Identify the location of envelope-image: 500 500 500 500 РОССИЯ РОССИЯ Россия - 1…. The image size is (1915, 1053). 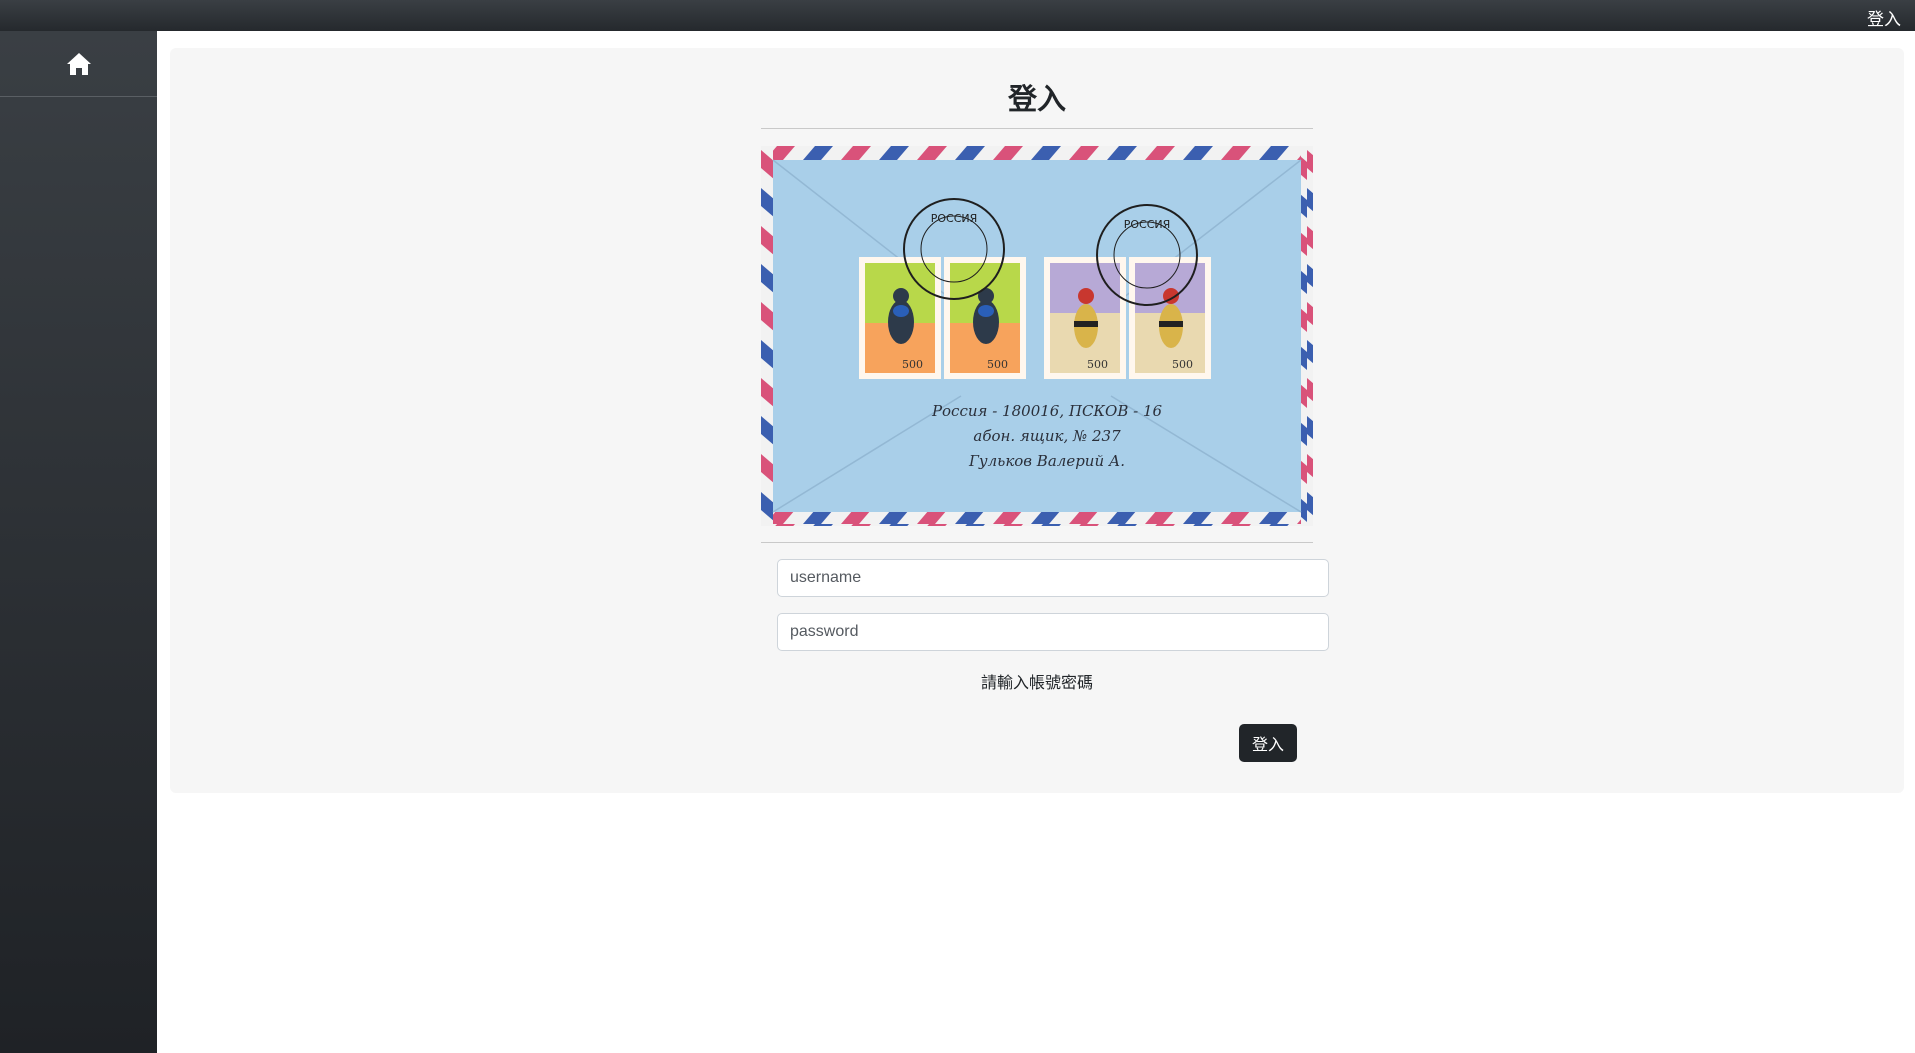
(1037, 336).